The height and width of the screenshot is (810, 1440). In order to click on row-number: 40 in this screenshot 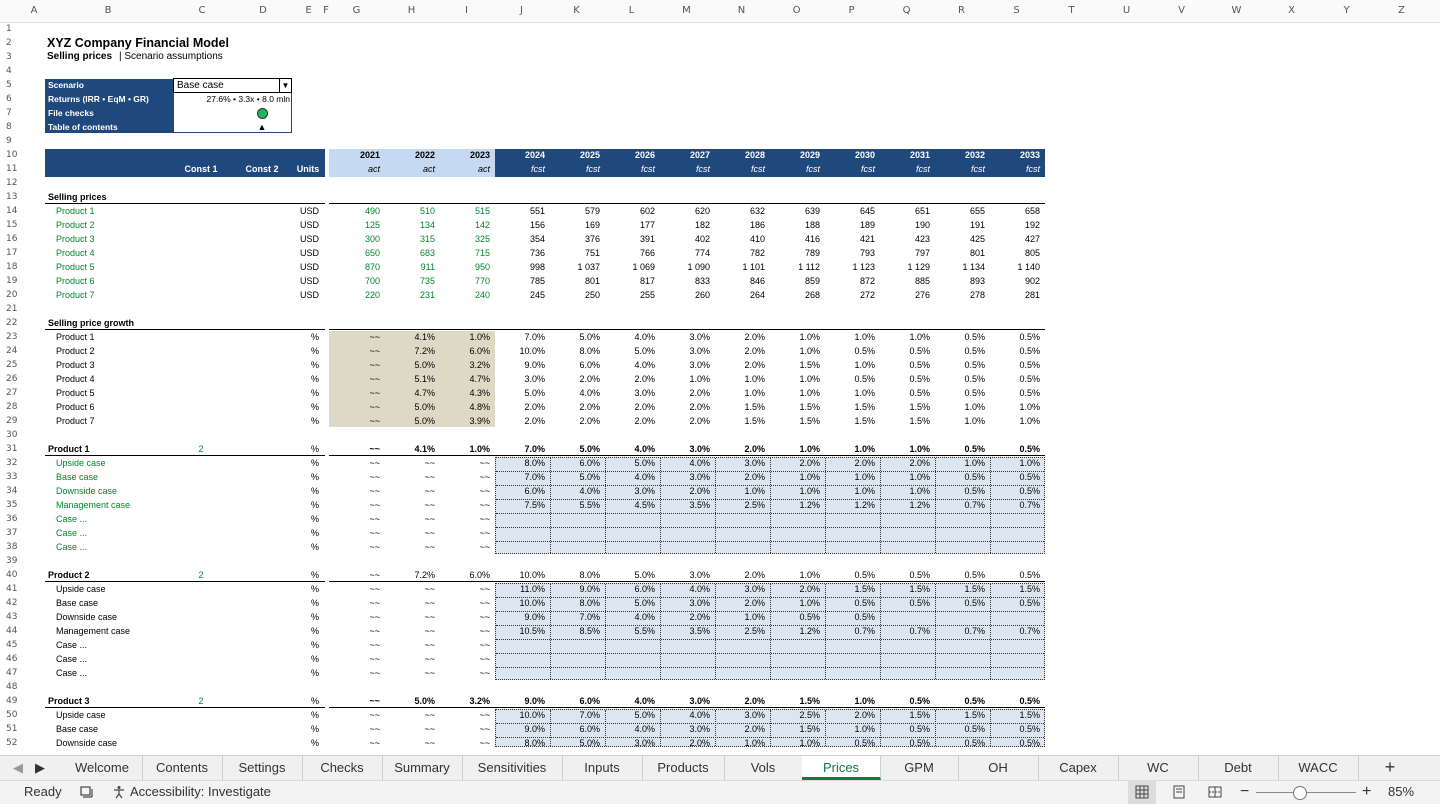, I will do `click(15, 575)`.